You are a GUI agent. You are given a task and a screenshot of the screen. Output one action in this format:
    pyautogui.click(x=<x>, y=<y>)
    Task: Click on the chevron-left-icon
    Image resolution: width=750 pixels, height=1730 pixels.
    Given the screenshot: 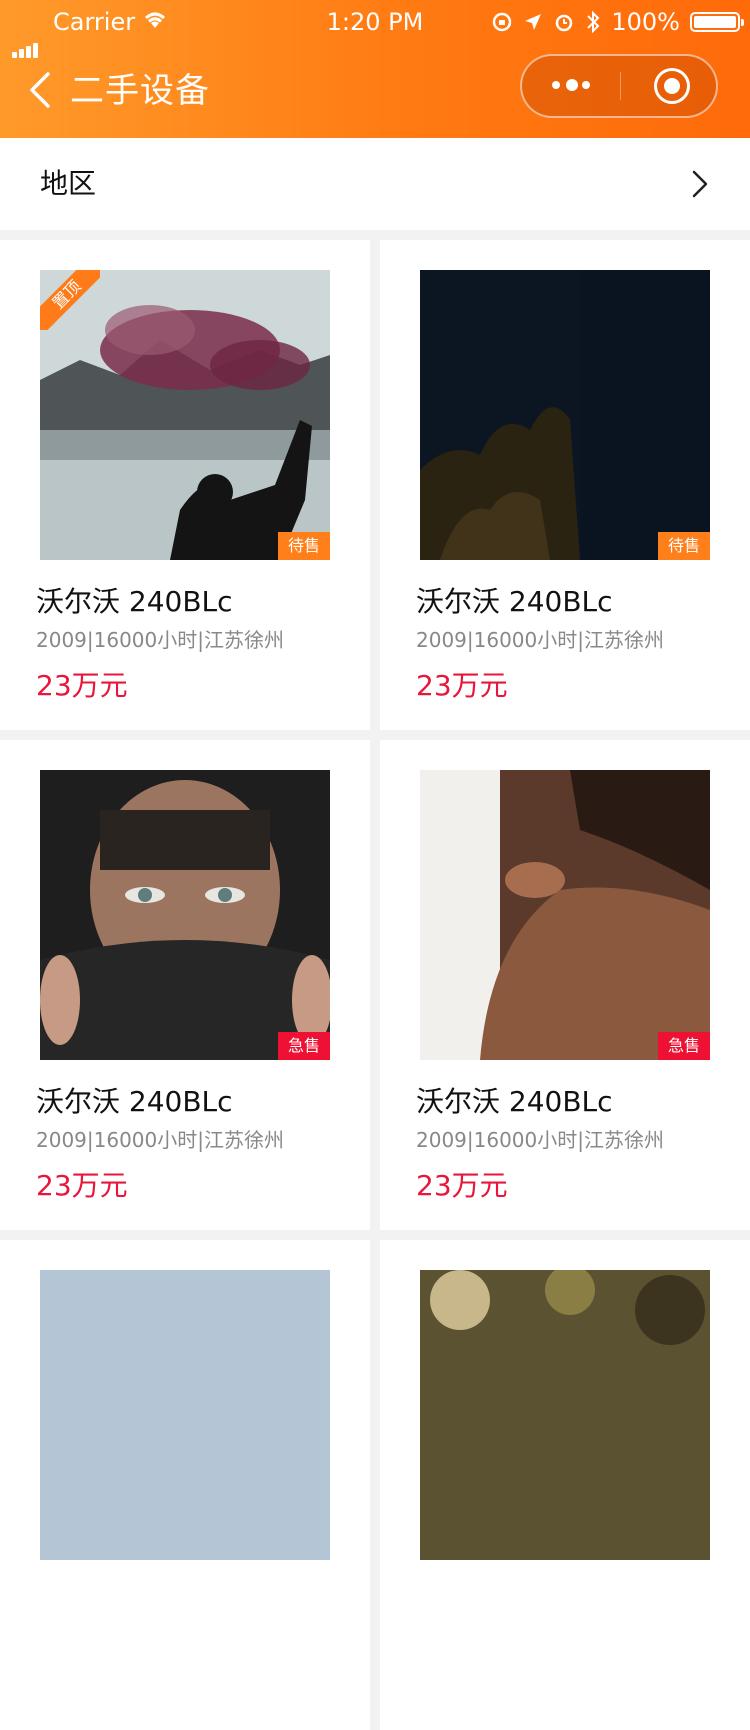 What is the action you would take?
    pyautogui.click(x=44, y=90)
    